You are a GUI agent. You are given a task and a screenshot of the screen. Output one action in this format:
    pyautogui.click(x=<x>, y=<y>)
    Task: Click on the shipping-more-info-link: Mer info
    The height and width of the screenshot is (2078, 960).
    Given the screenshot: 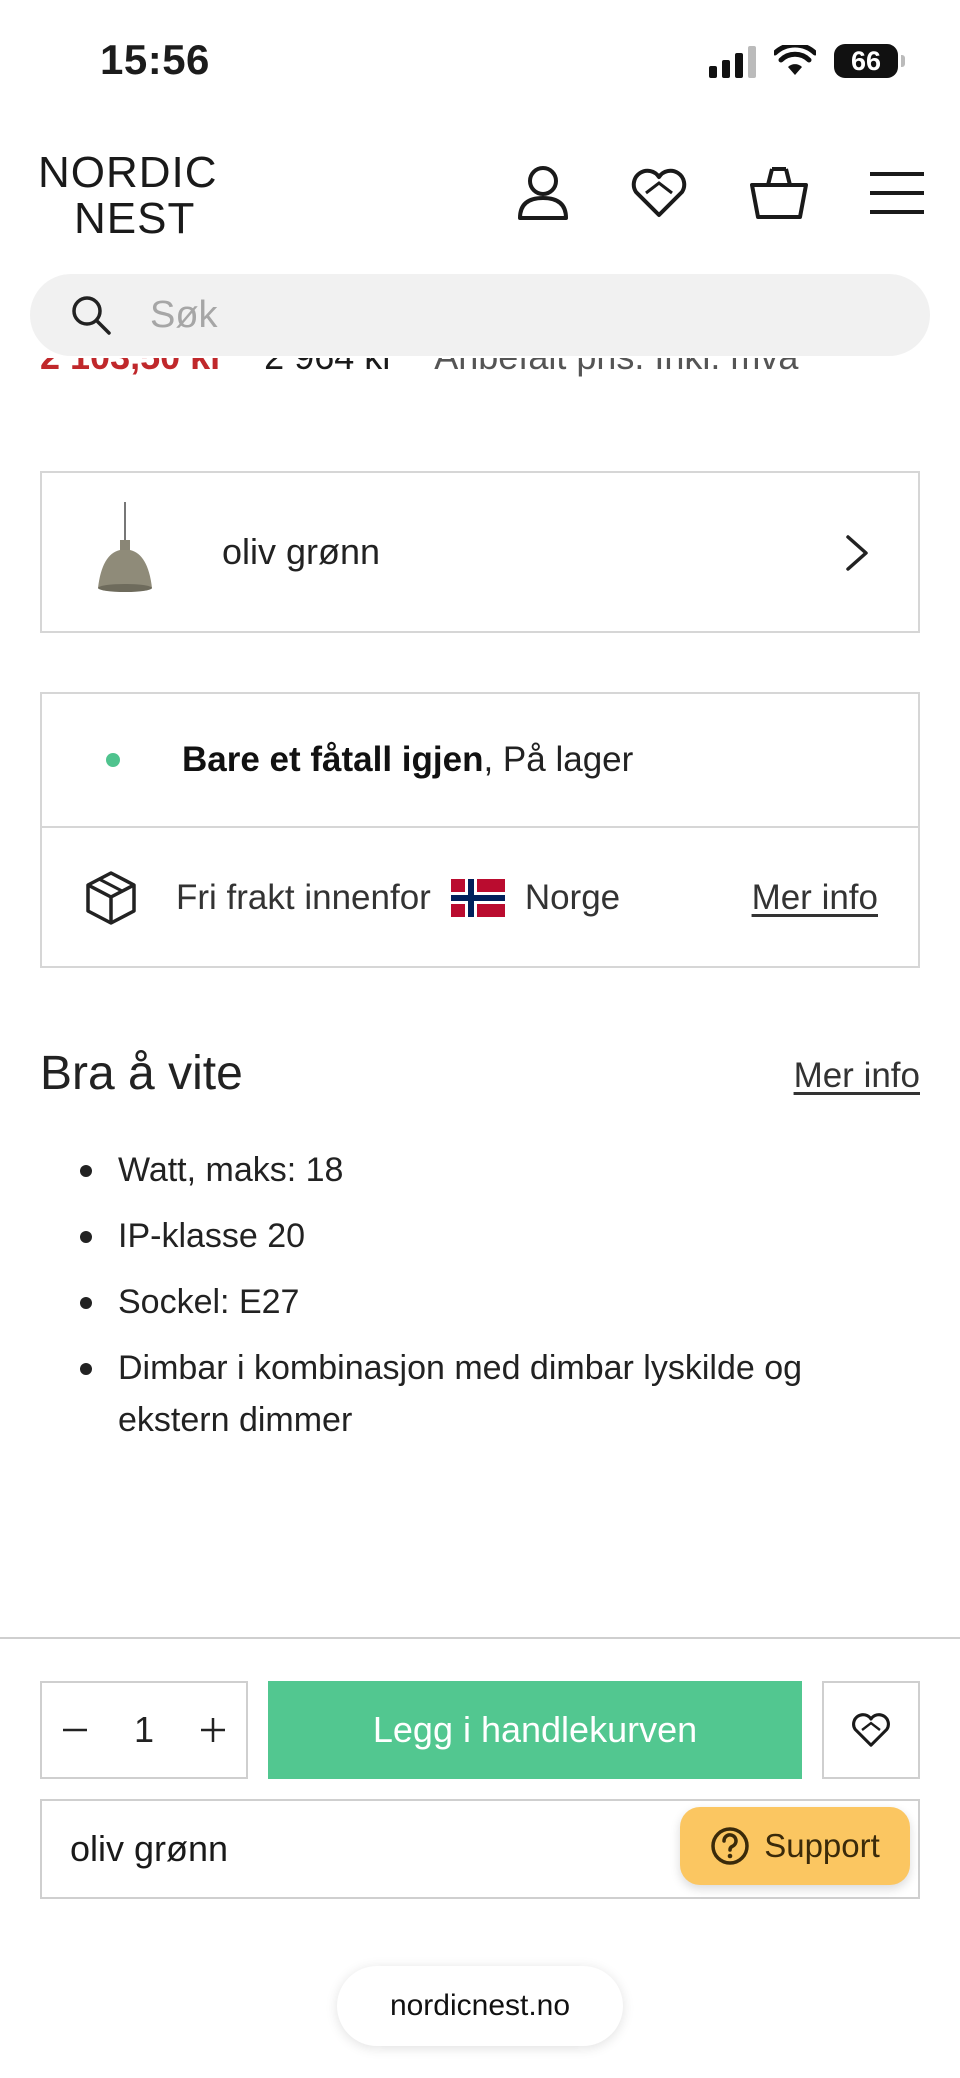 What is the action you would take?
    pyautogui.click(x=815, y=898)
    